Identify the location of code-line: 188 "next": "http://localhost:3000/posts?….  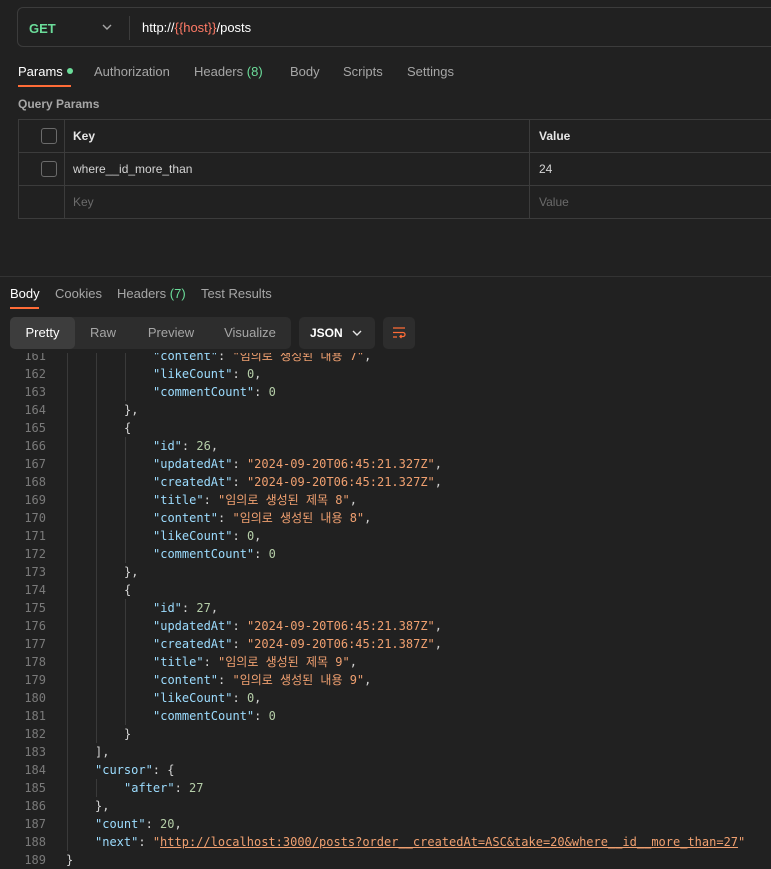
(385, 842).